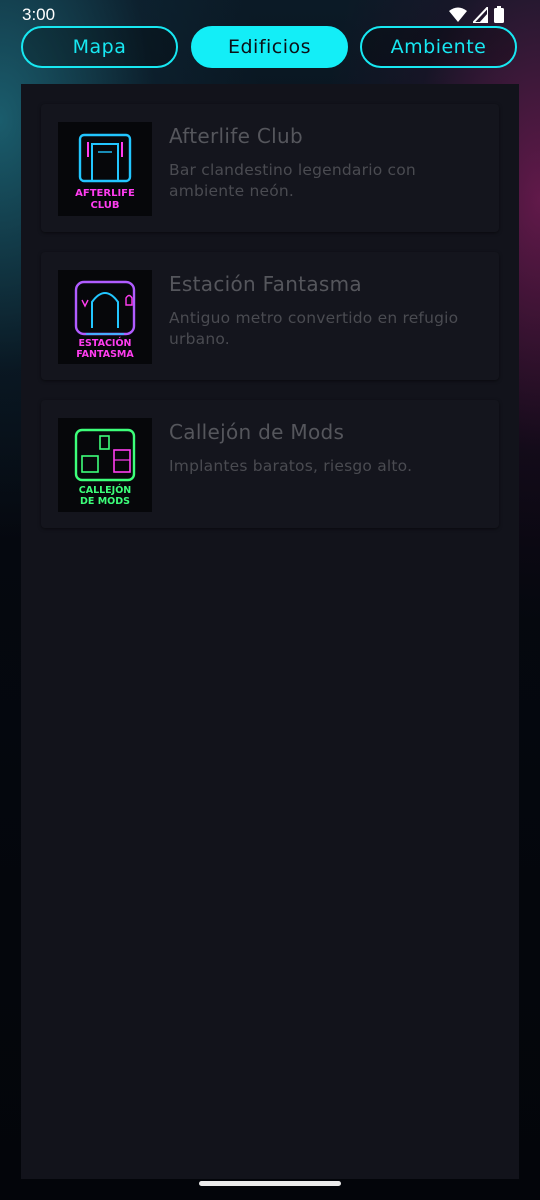 This screenshot has width=540, height=1200. I want to click on thumb-line-1: AFTERLIFE, so click(105, 193).